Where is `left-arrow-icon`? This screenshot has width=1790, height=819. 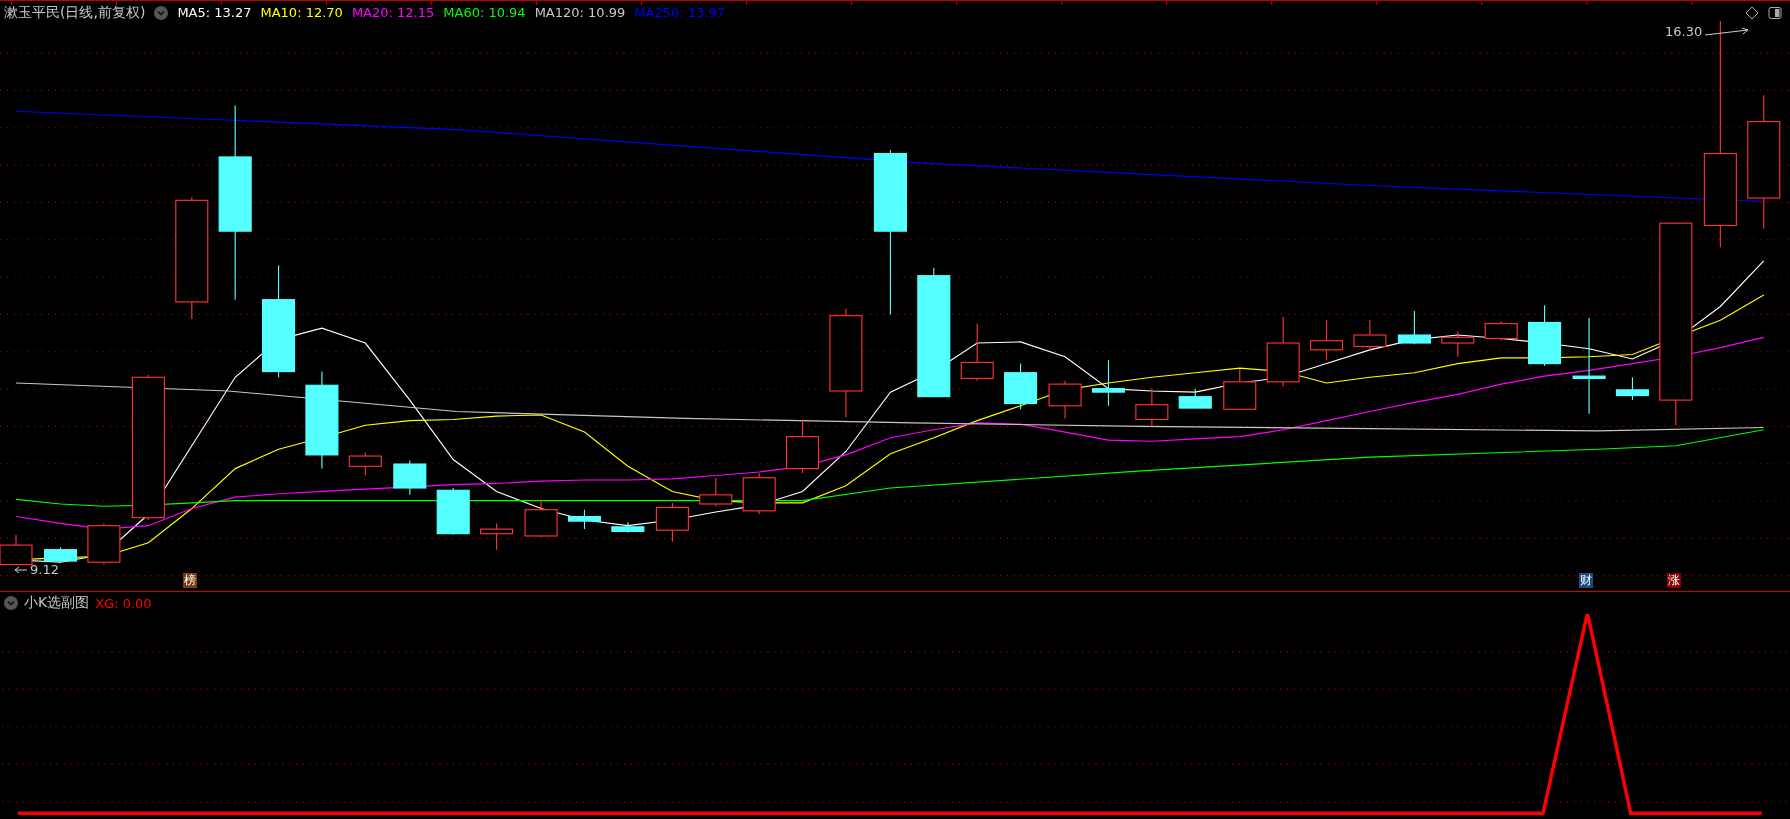 left-arrow-icon is located at coordinates (21, 569).